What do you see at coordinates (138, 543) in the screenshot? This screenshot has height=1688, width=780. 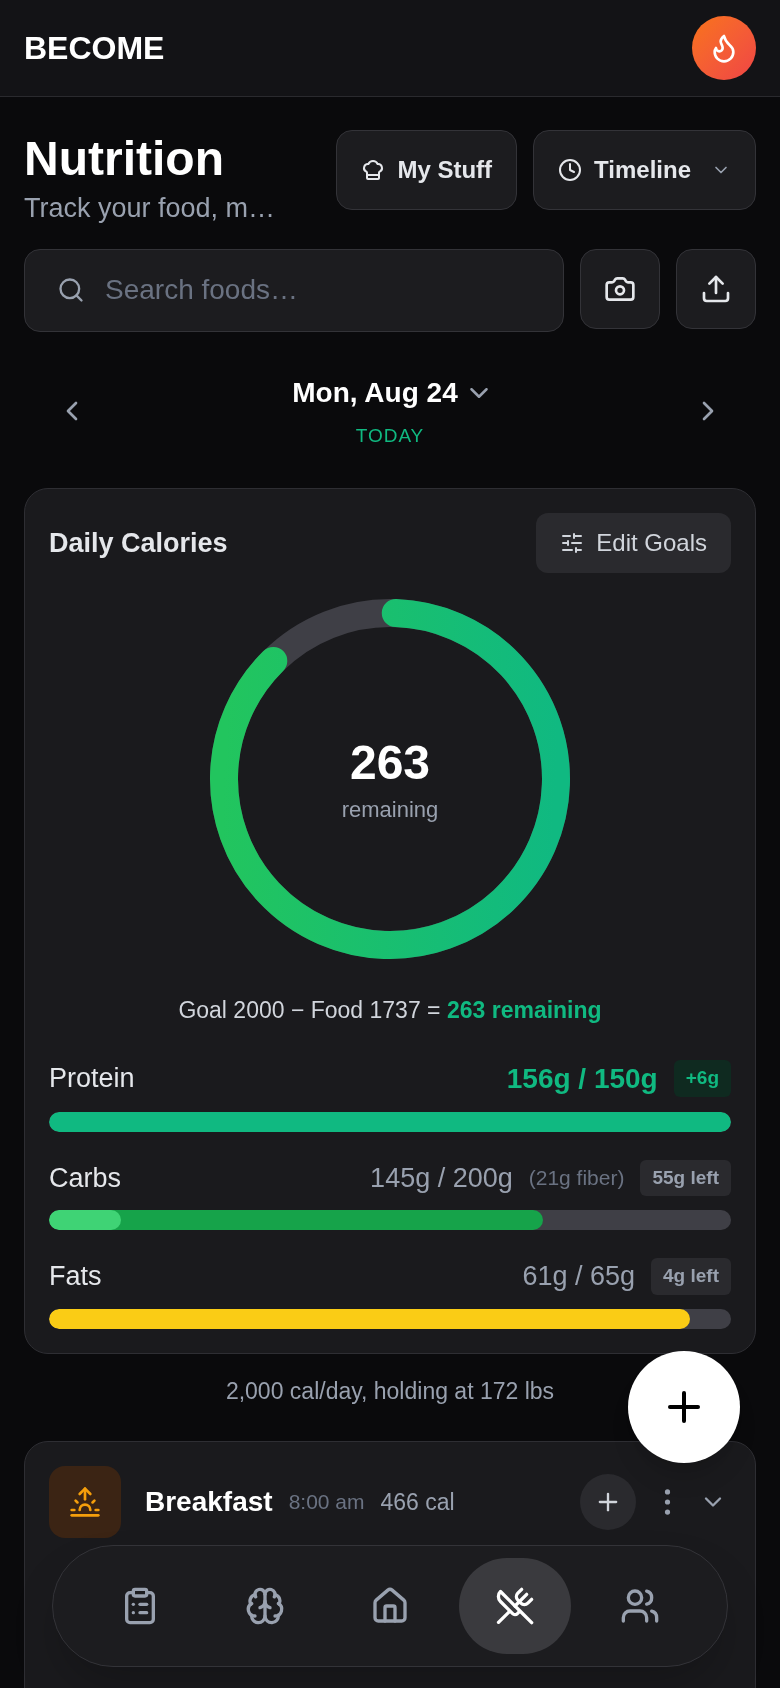 I see `card-title: Daily Calories` at bounding box center [138, 543].